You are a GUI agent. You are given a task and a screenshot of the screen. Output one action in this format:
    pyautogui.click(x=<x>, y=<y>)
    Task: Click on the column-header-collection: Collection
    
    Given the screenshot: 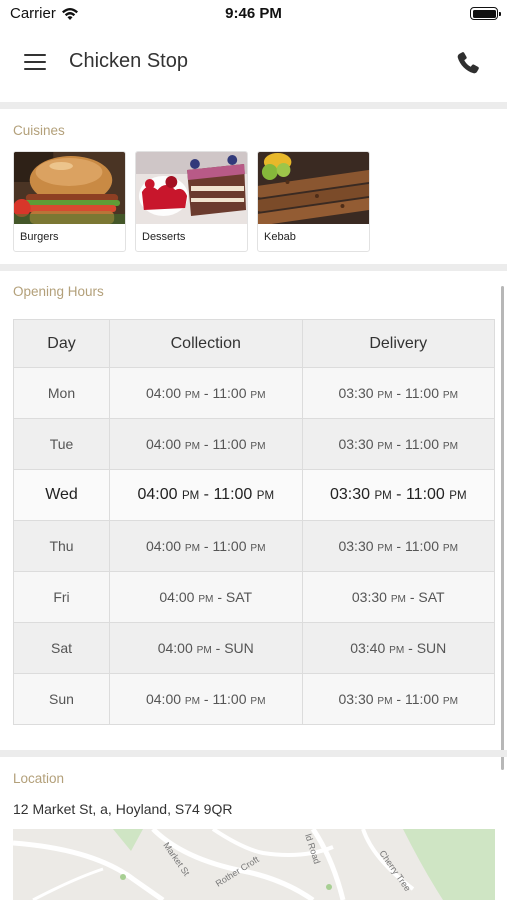 What is the action you would take?
    pyautogui.click(x=206, y=343)
    